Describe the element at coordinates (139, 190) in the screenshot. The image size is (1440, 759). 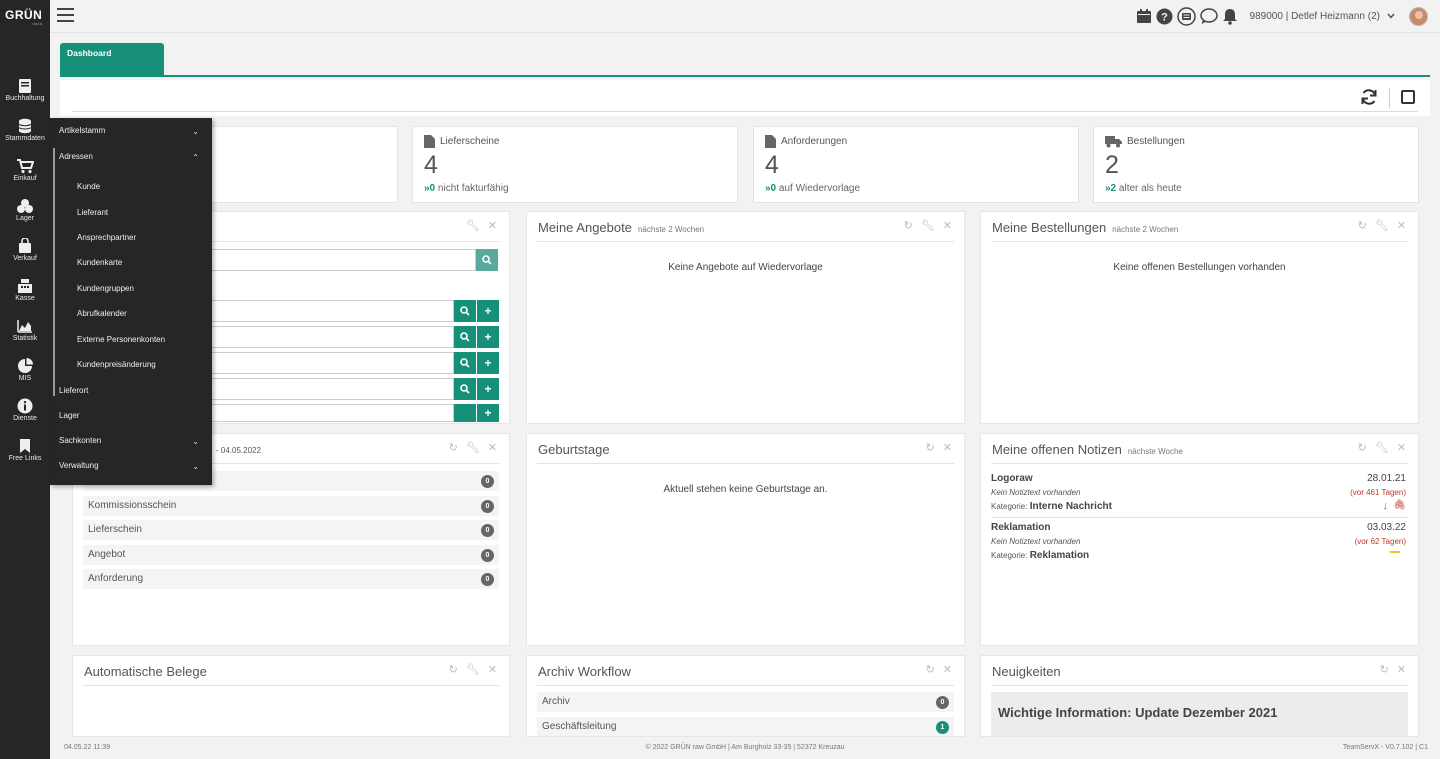
I see `menu-item-kunde: Kunde` at that location.